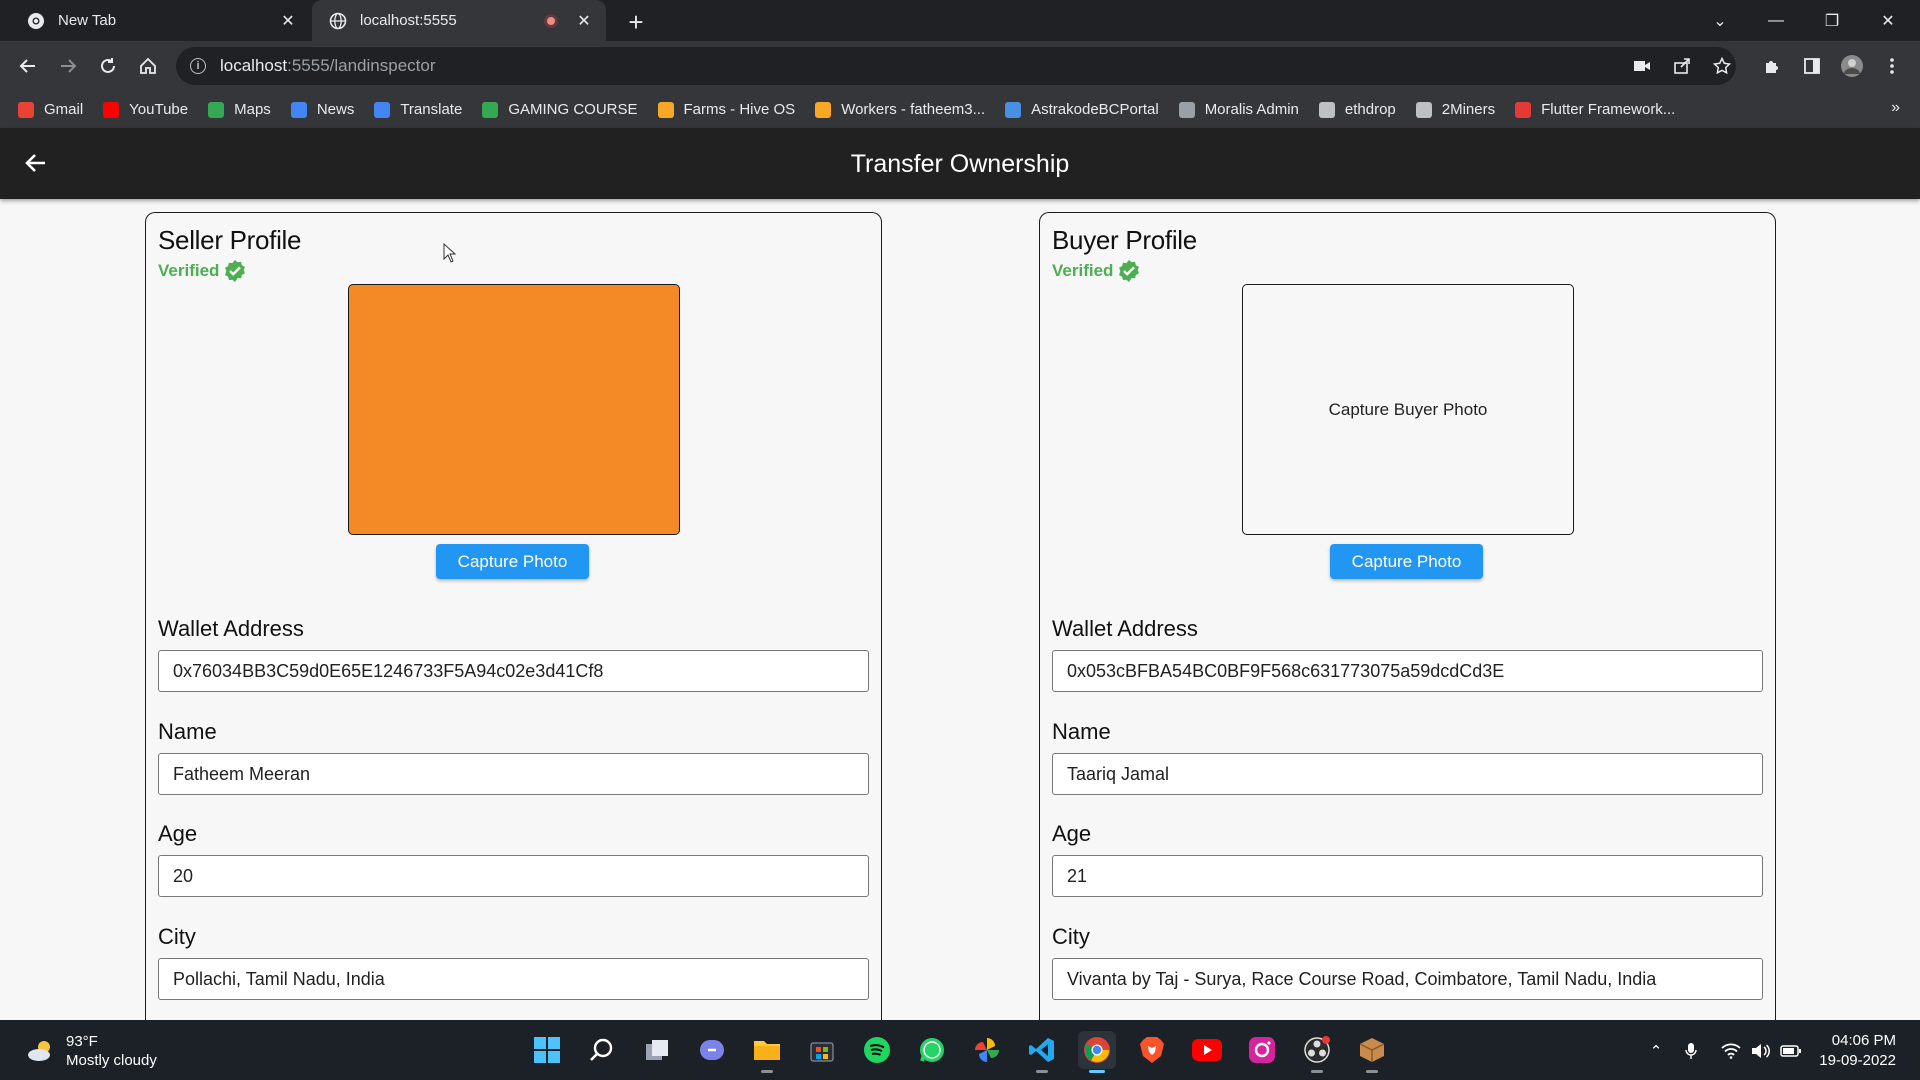 The width and height of the screenshot is (1920, 1080). What do you see at coordinates (1207, 1050) in the screenshot?
I see `youtube-taskbar-icon` at bounding box center [1207, 1050].